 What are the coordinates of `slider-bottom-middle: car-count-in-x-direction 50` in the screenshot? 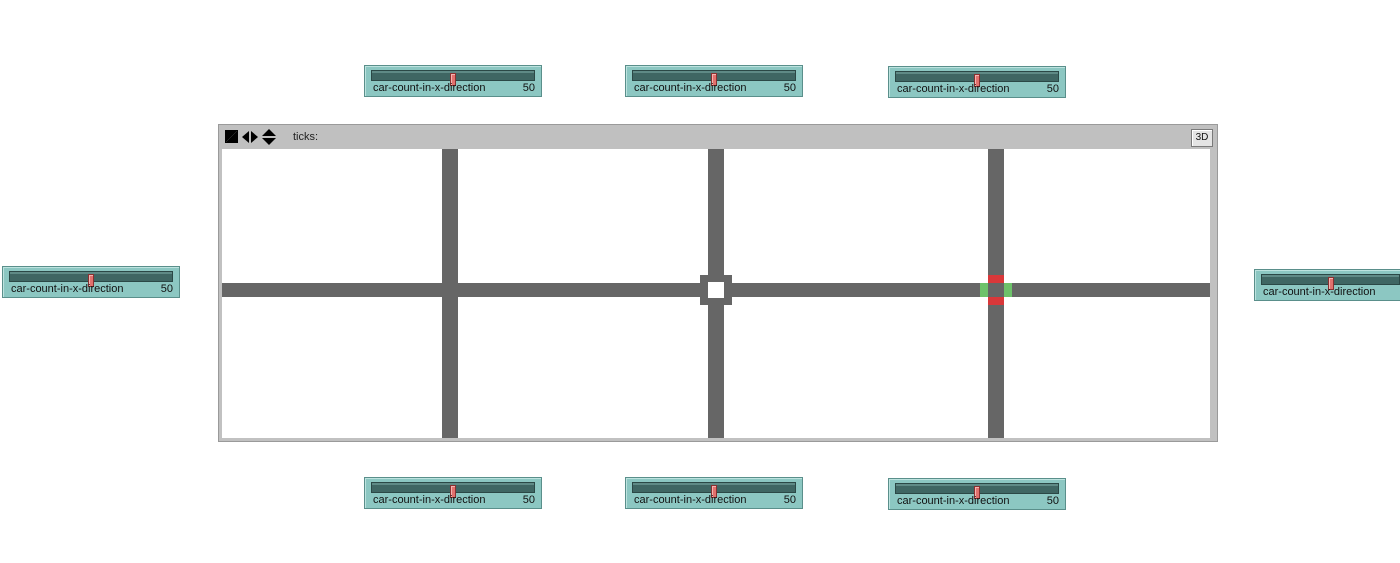 It's located at (714, 493).